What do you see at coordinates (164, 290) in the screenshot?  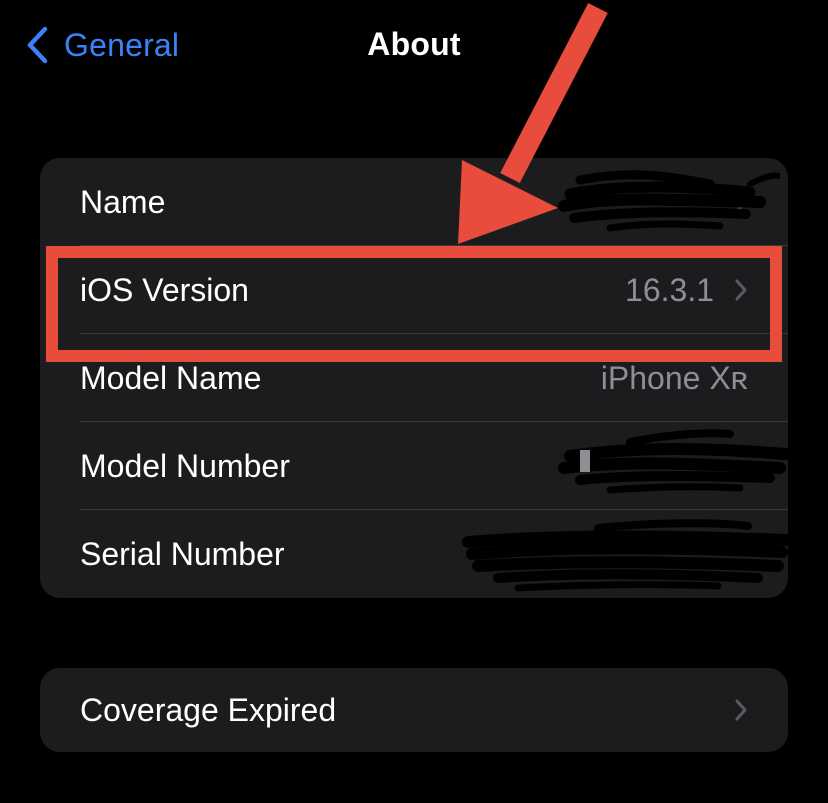 I see `row-label: iOS Version` at bounding box center [164, 290].